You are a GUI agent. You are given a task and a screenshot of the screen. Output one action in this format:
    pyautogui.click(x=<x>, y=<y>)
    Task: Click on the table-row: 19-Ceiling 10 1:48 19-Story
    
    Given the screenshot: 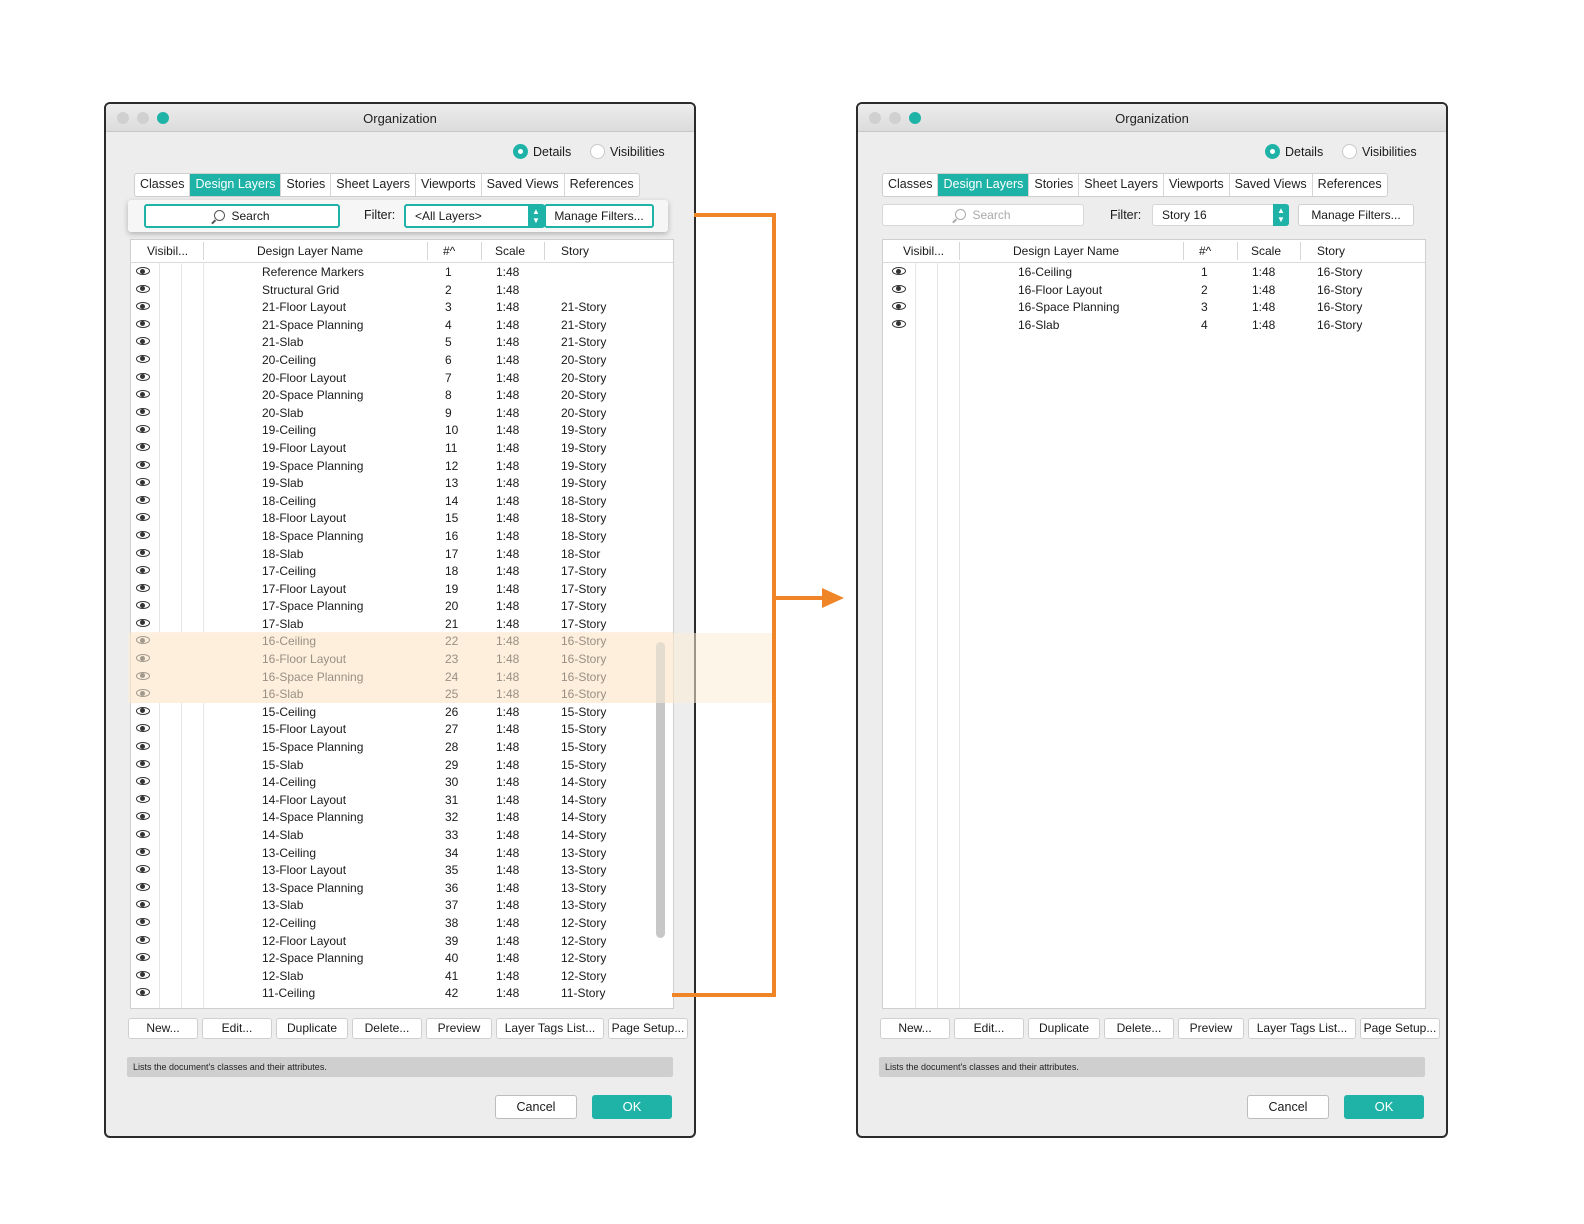 What is the action you would take?
    pyautogui.click(x=402, y=430)
    